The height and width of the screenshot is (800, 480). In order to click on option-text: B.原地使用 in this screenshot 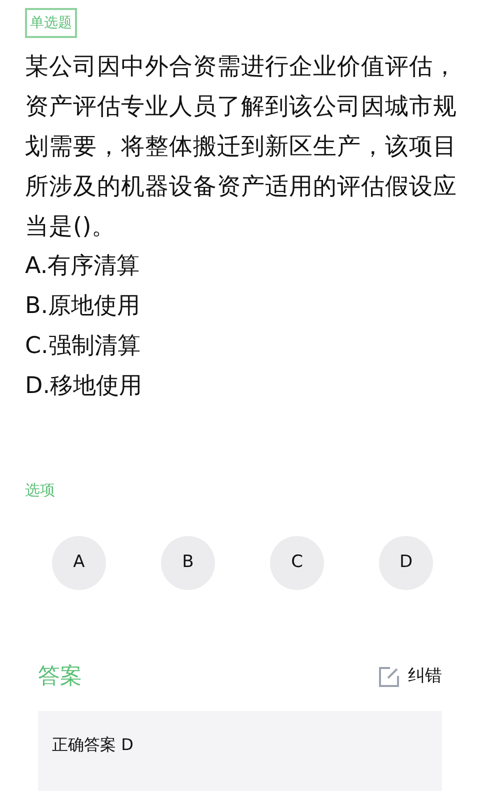, I will do `click(83, 306)`.